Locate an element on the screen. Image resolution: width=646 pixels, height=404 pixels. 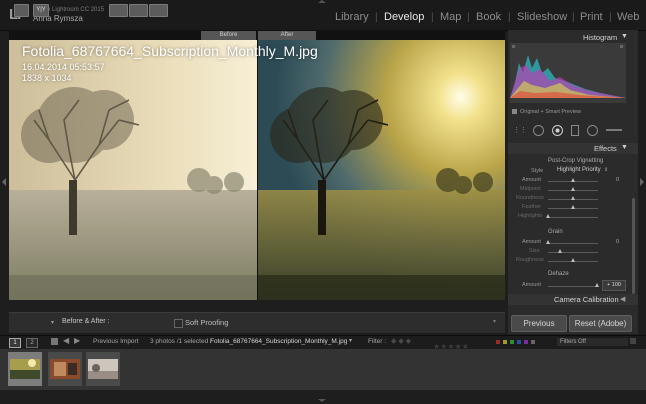
blue-label-filter-icon is located at coordinates (519, 342).